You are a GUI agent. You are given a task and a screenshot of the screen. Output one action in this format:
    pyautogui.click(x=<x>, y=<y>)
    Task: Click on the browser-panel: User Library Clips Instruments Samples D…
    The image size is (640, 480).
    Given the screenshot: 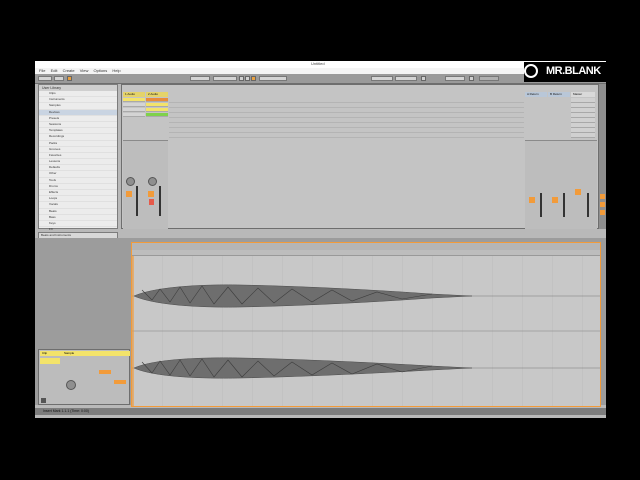 What is the action you would take?
    pyautogui.click(x=78, y=159)
    